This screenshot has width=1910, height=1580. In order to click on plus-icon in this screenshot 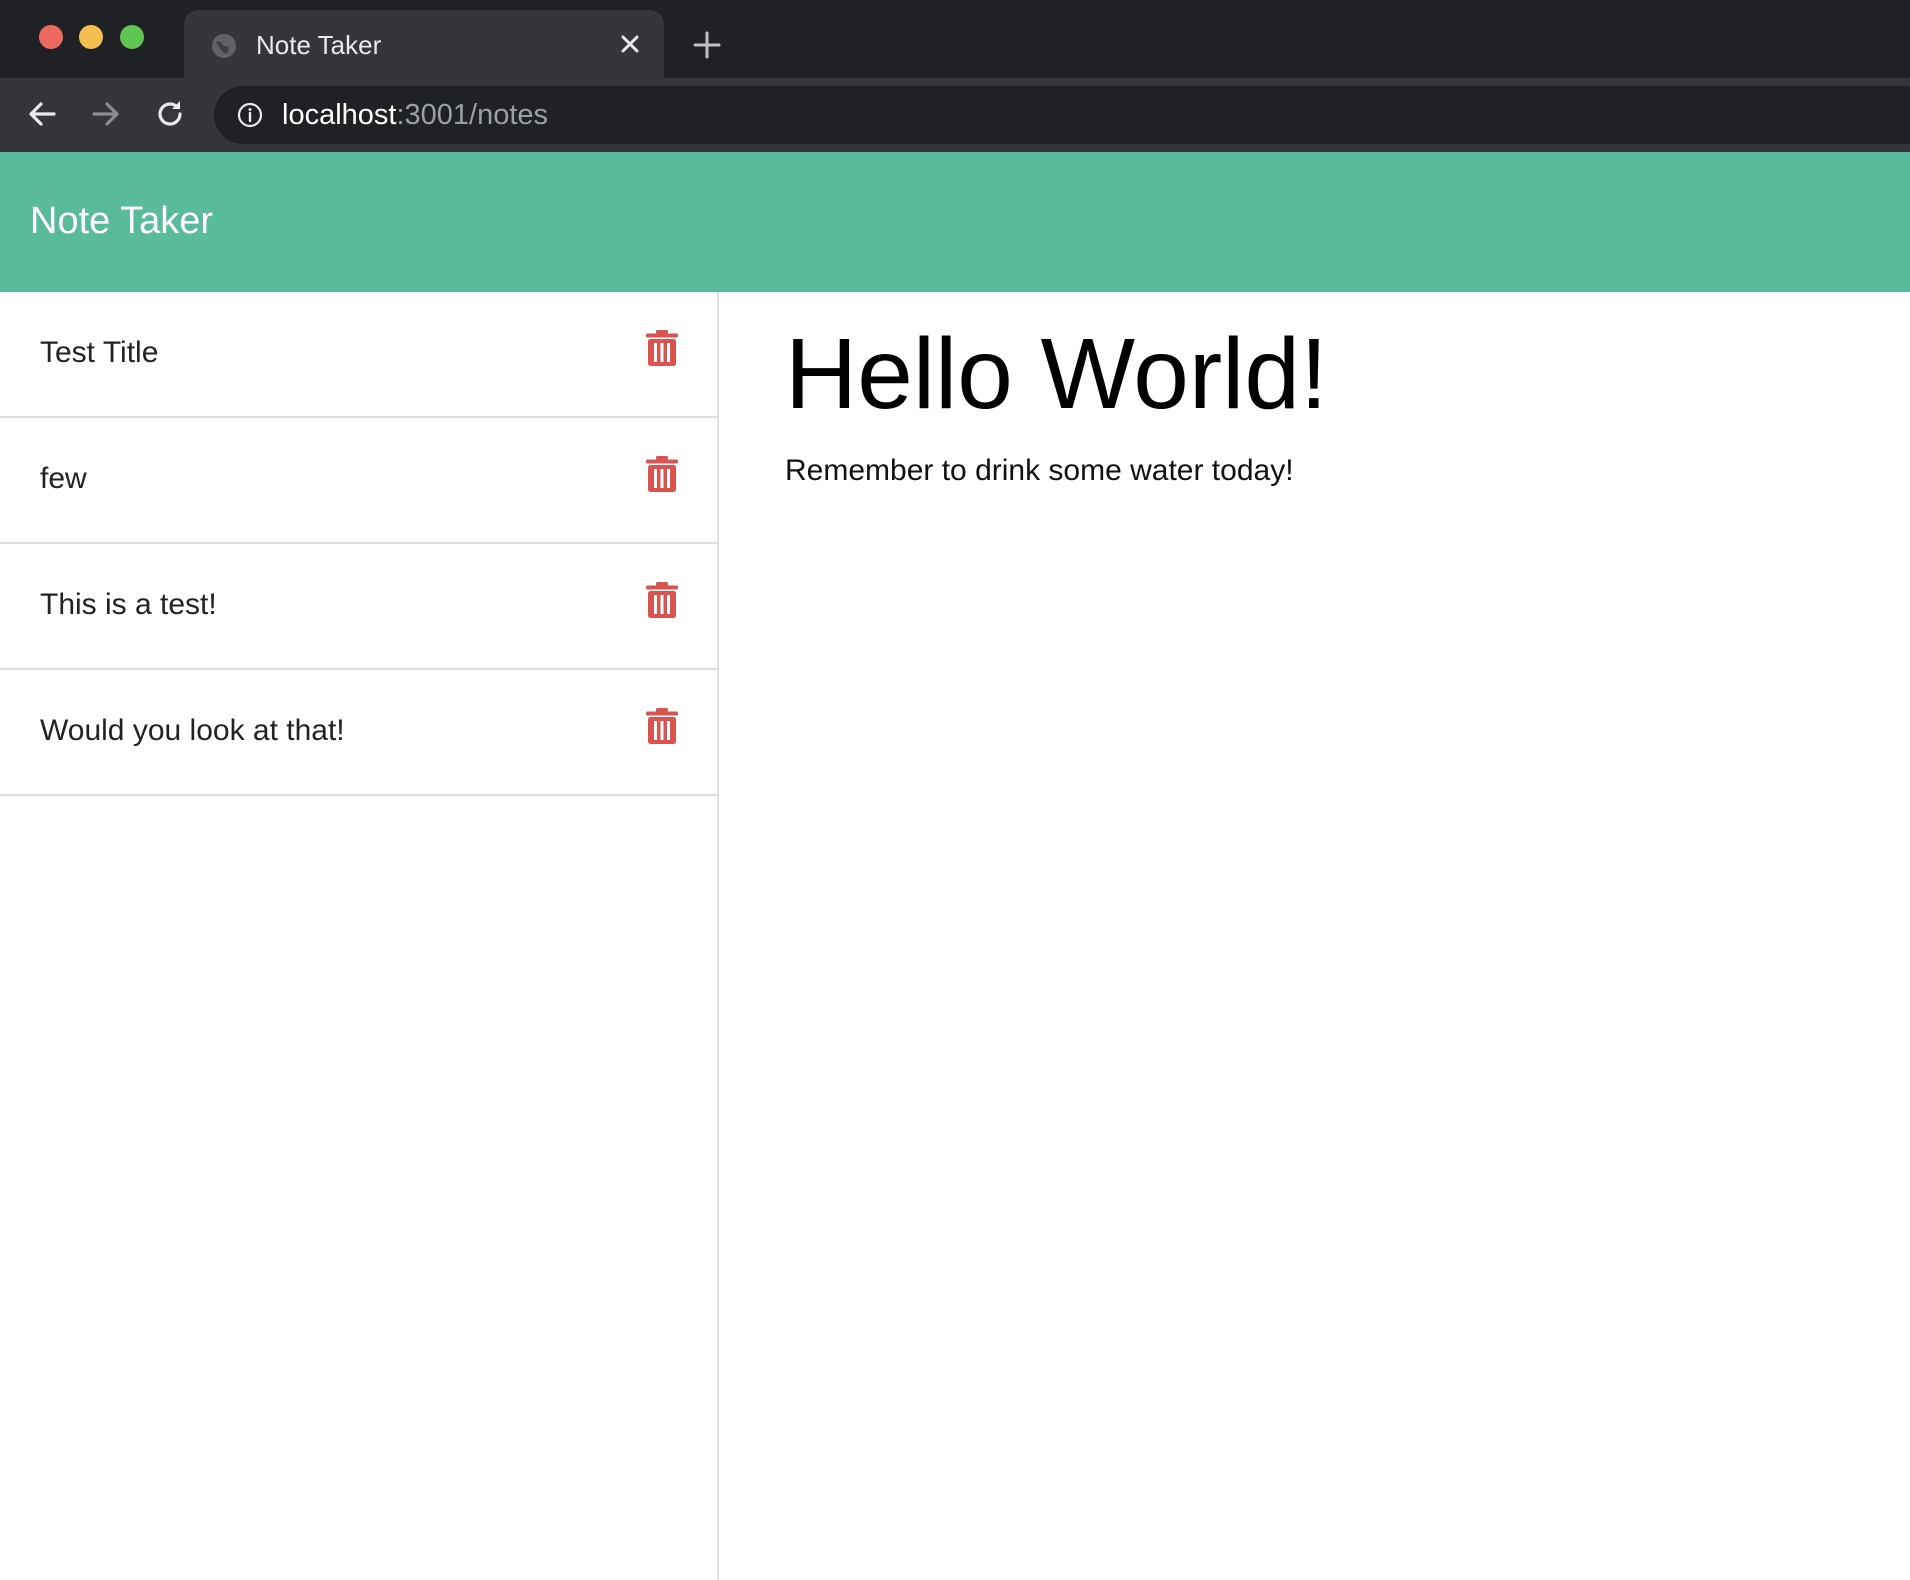, I will do `click(707, 45)`.